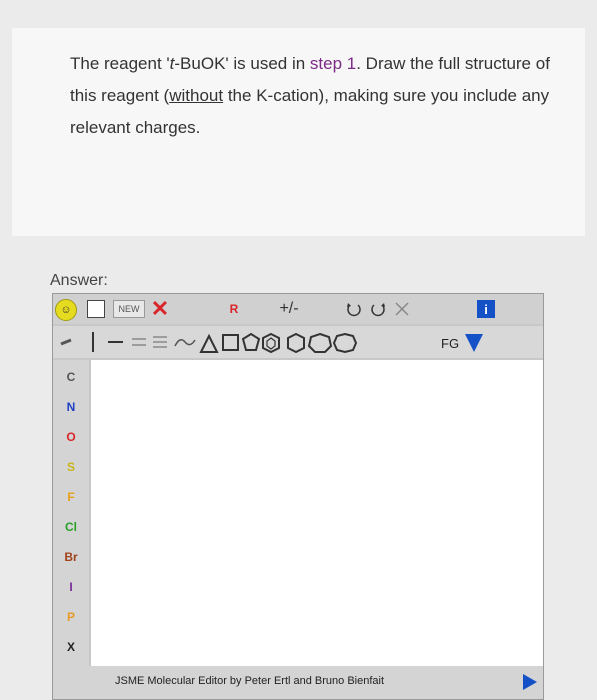 Image resolution: width=597 pixels, height=700 pixels. I want to click on smiley-icon: ☺, so click(66, 310).